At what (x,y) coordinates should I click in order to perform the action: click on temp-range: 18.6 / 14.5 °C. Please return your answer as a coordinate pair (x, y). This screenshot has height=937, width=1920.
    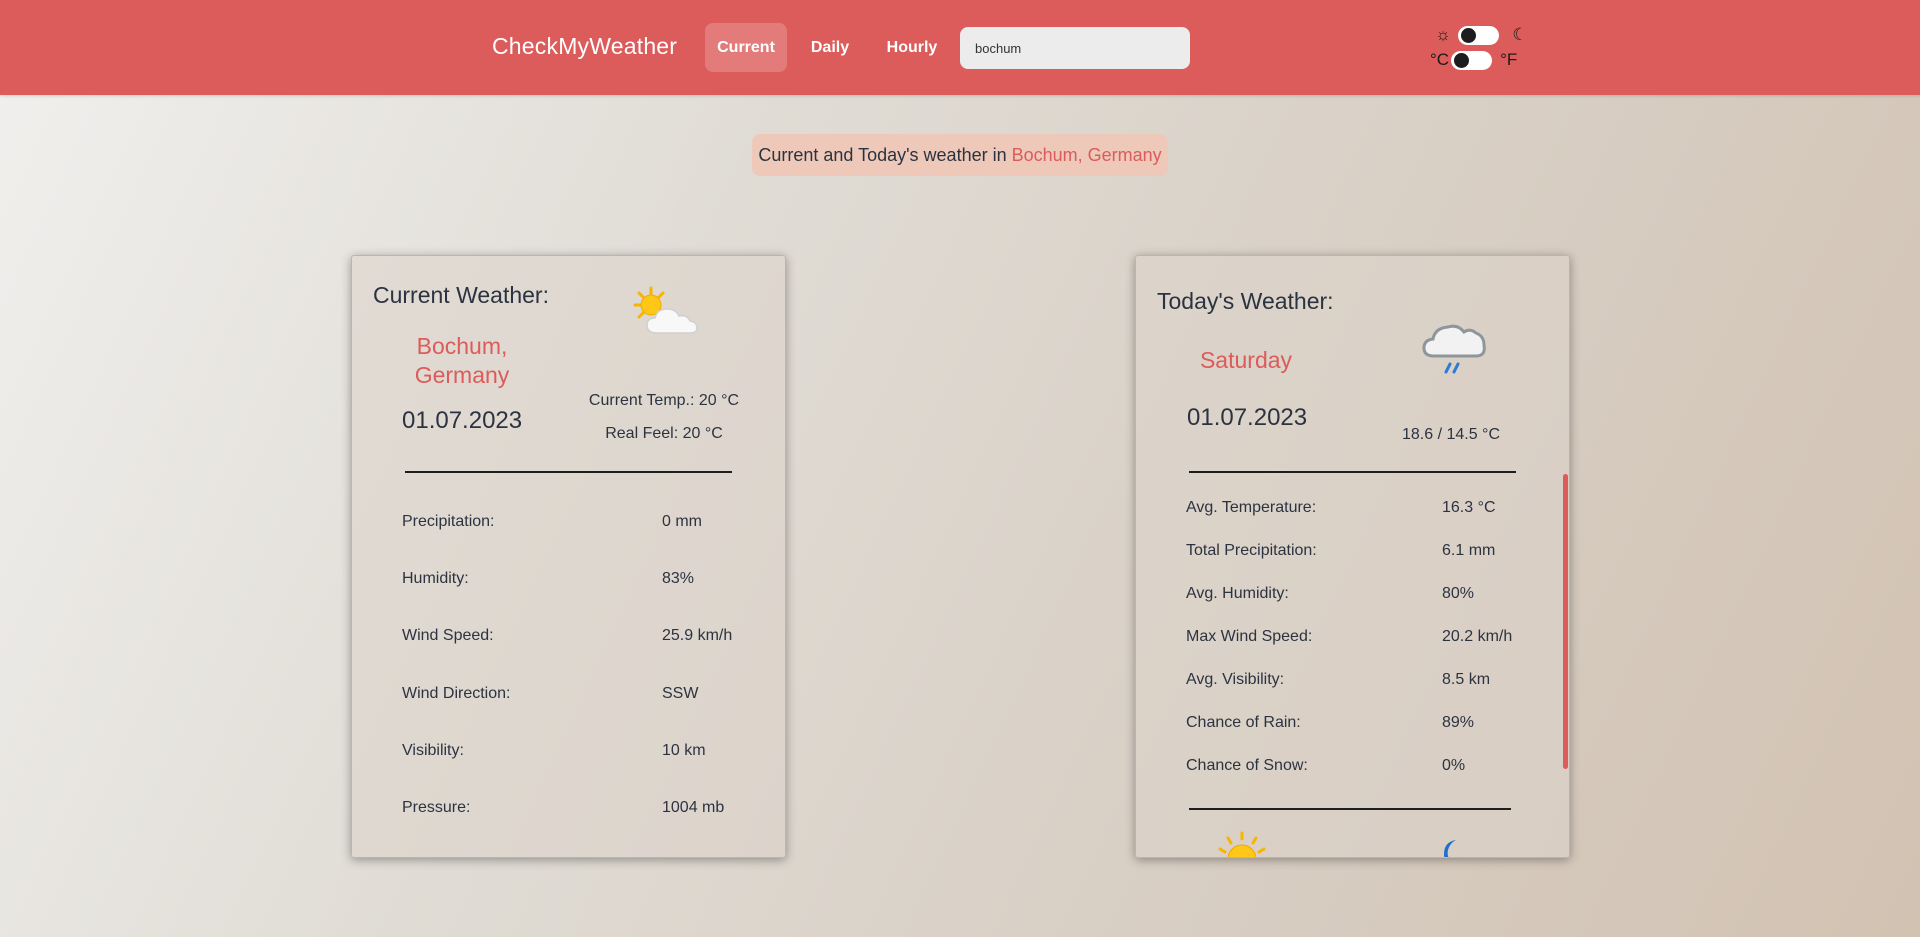
    Looking at the image, I should click on (1450, 434).